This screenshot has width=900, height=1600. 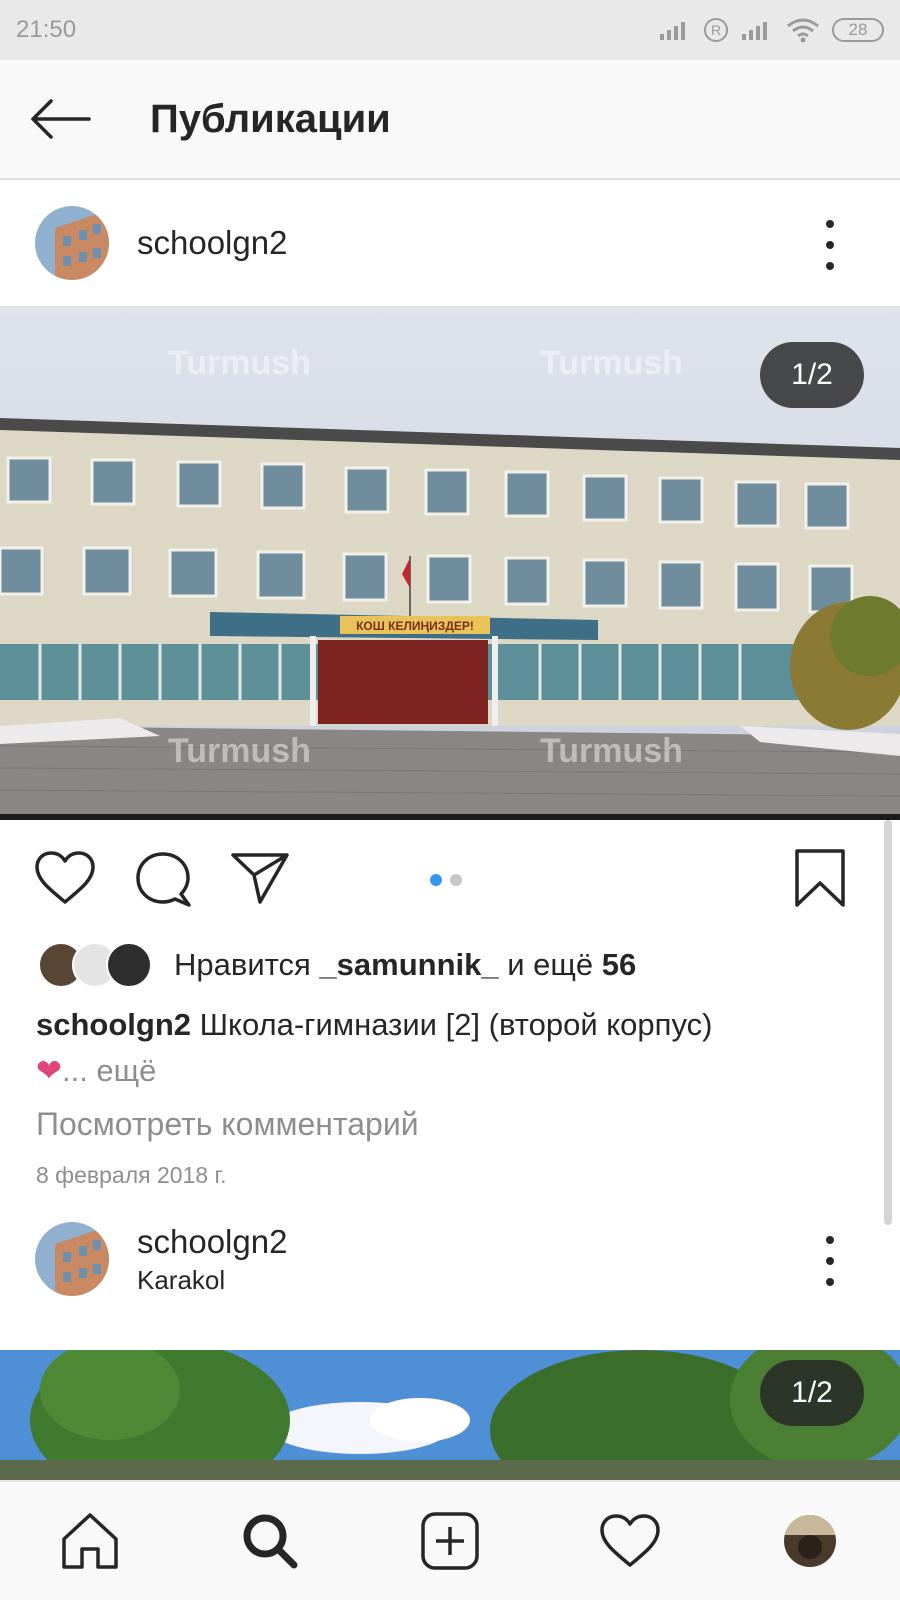 I want to click on post-header: schoolgn2 Karakol, so click(x=450, y=1259).